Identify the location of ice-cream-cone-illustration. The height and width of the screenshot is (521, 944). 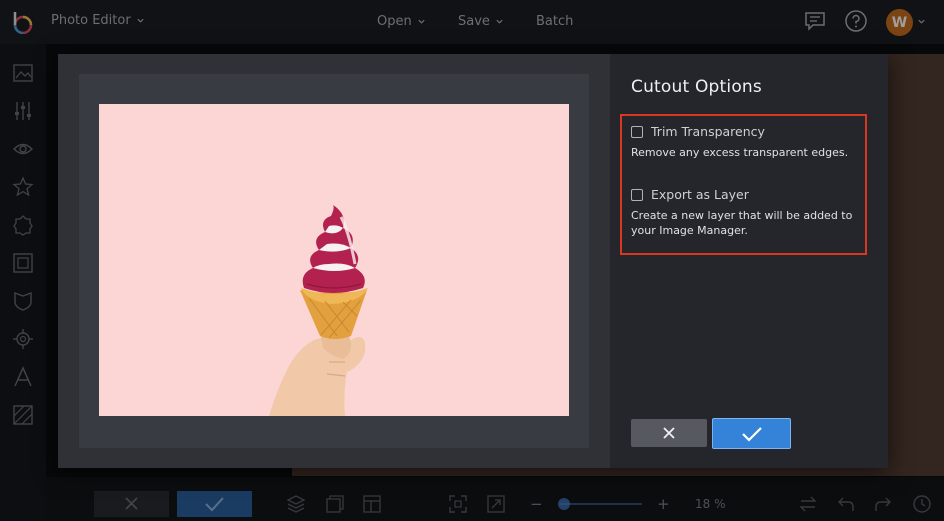
(318, 310).